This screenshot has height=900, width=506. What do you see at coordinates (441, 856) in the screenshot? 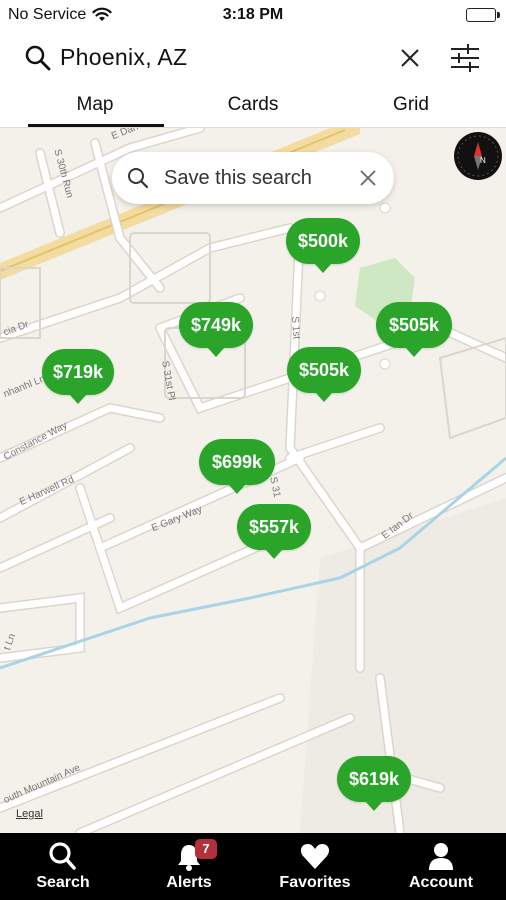
I see `person-icon` at bounding box center [441, 856].